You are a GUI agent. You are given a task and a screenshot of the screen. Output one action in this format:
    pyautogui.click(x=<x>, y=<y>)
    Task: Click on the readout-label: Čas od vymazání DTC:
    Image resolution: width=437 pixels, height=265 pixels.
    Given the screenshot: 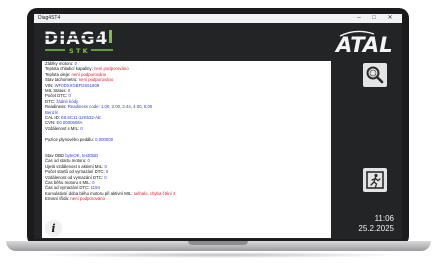 What is the action you would take?
    pyautogui.click(x=68, y=188)
    